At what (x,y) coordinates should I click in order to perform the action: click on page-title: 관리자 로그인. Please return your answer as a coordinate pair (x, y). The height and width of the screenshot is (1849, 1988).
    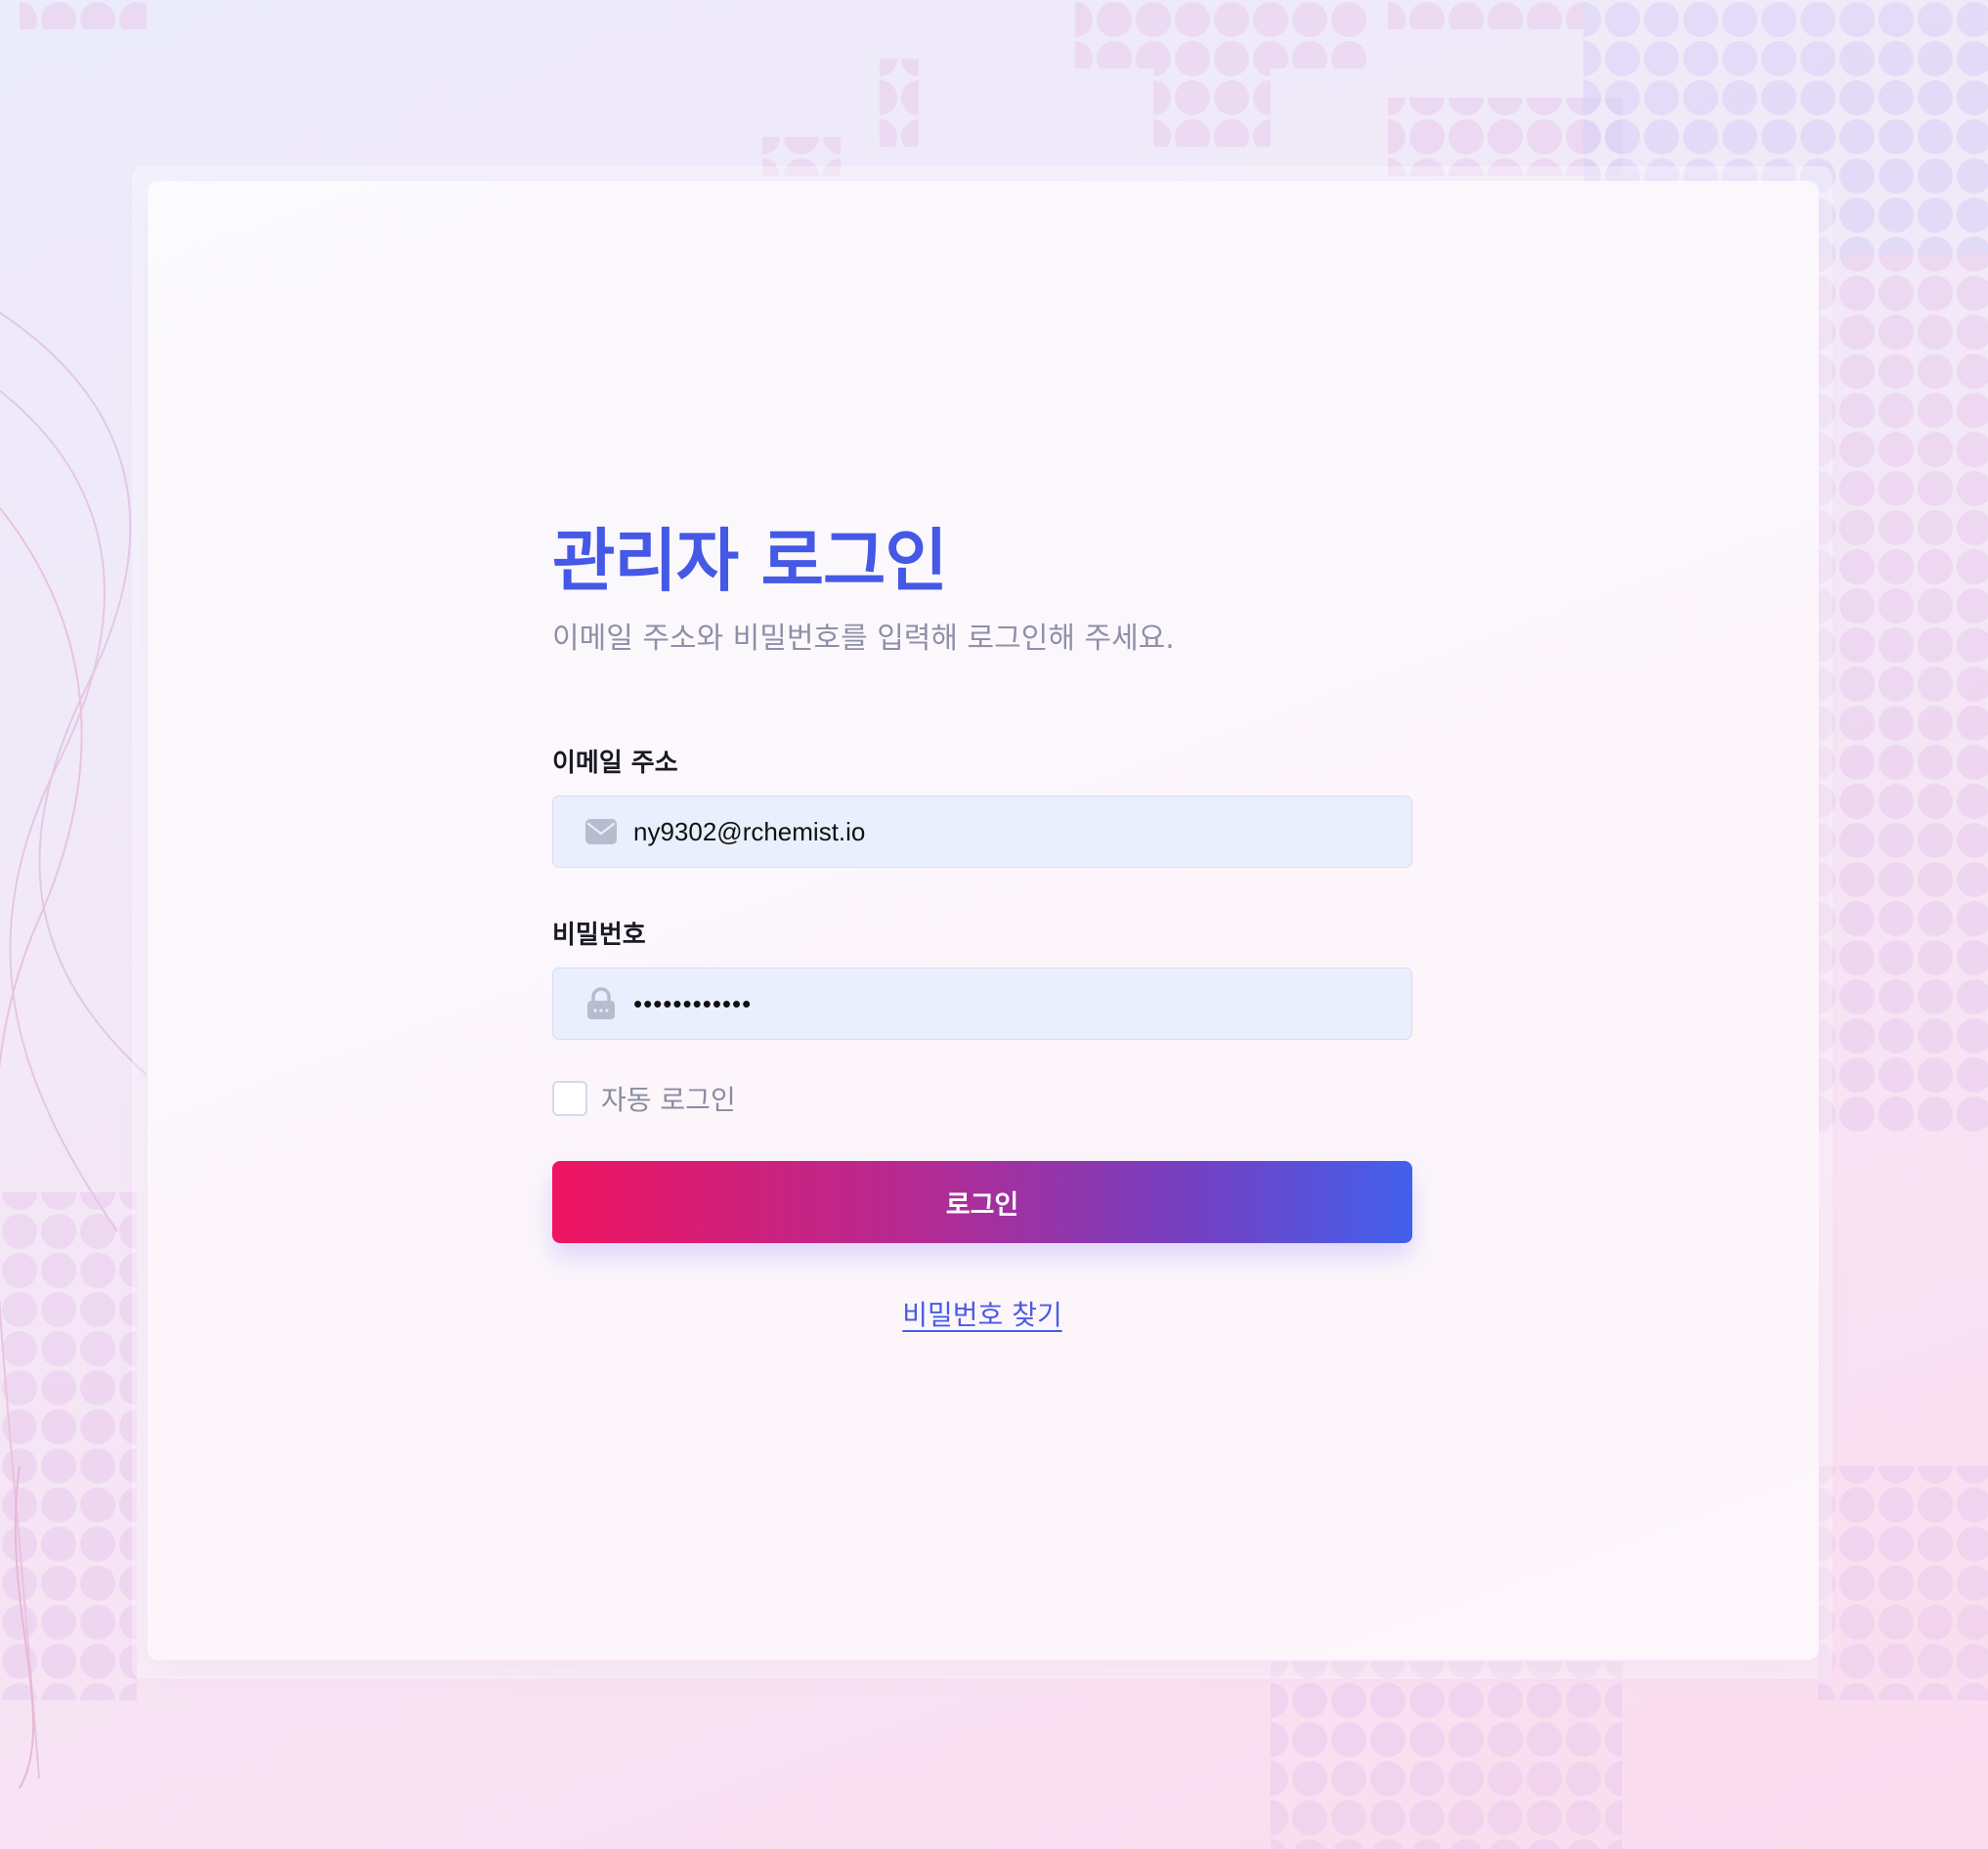
    Looking at the image, I should click on (750, 561).